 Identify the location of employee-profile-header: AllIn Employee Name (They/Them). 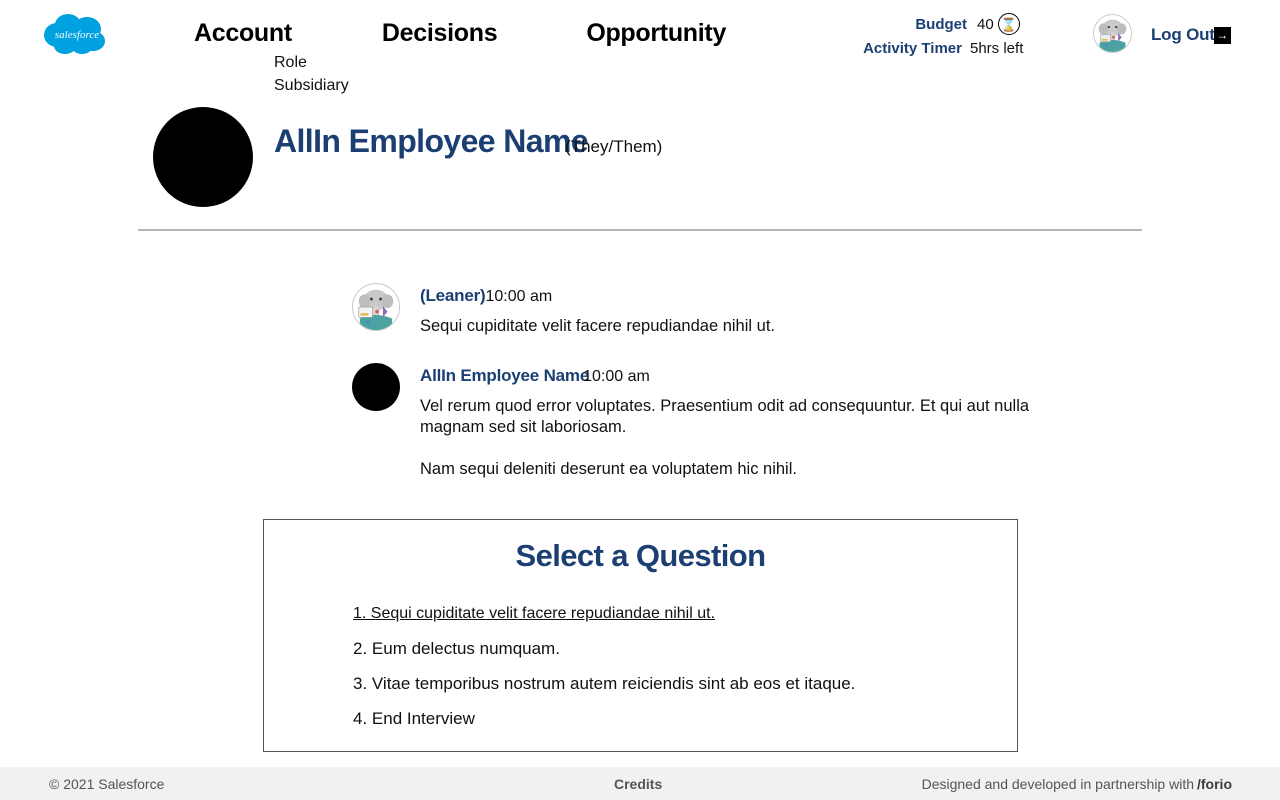
(653, 157).